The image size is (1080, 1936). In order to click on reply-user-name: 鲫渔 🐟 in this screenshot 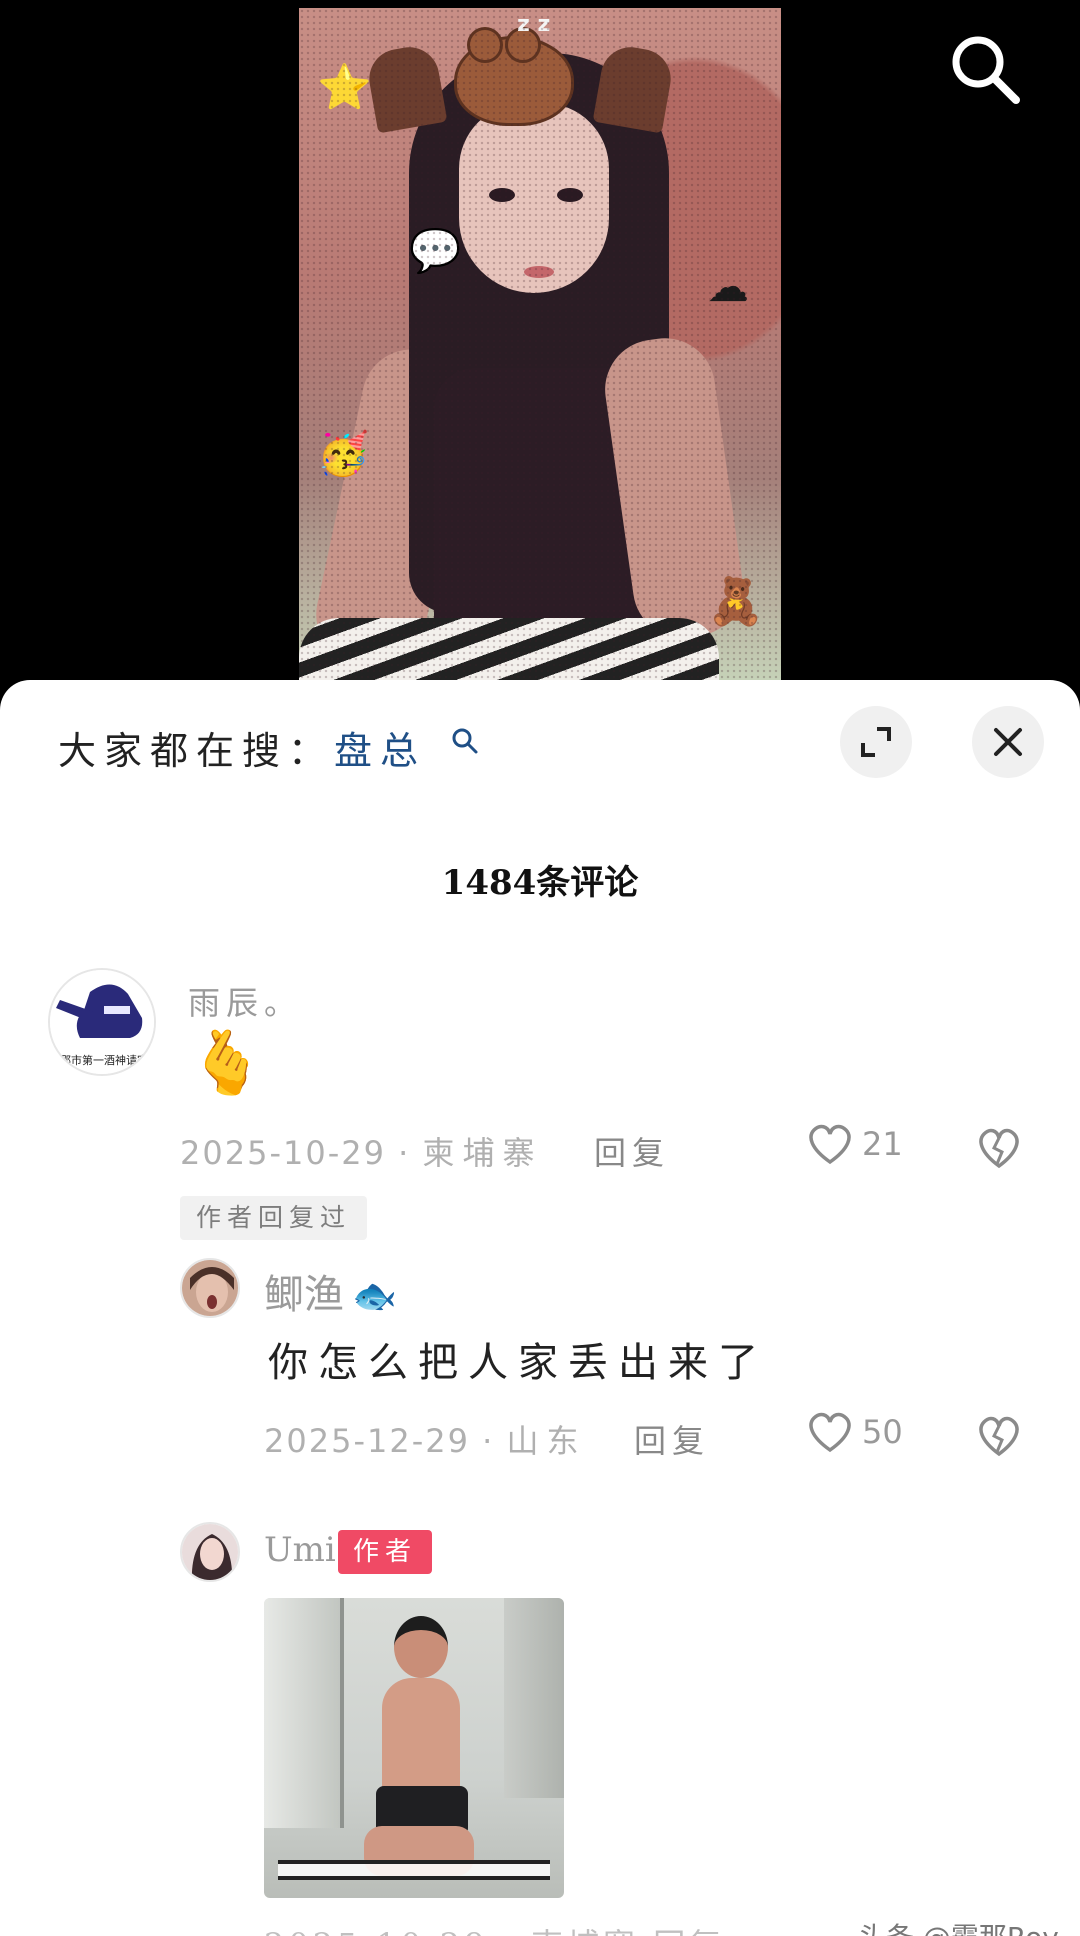, I will do `click(330, 1291)`.